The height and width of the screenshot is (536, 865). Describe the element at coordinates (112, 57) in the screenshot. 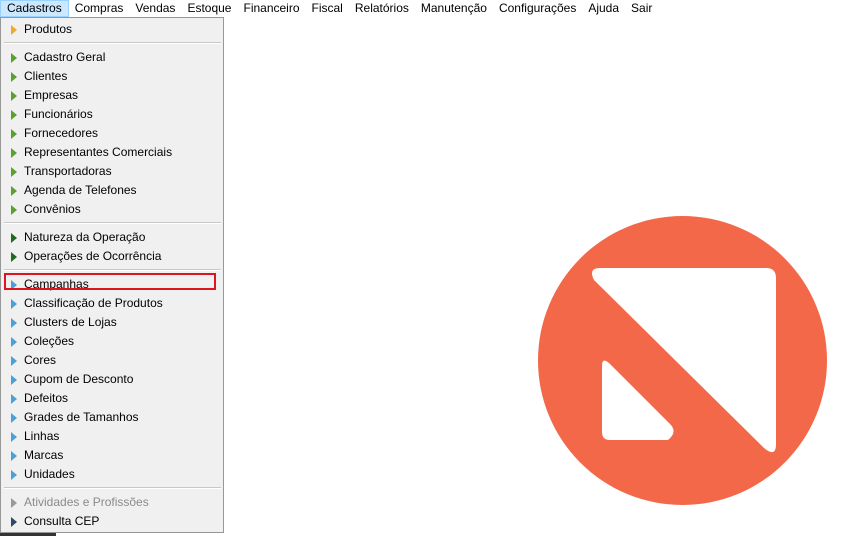

I see `menu-item-cadastro-geral: Cadastro Geral` at that location.